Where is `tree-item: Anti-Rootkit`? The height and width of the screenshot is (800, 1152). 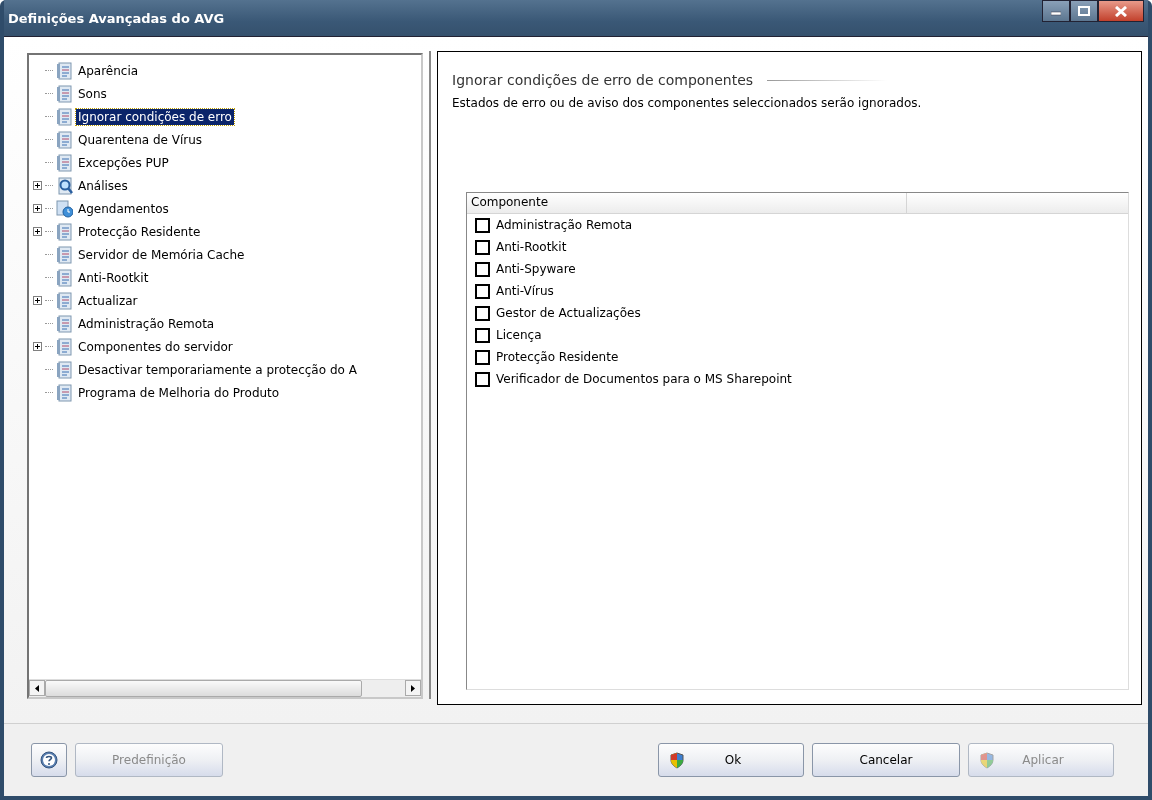 tree-item: Anti-Rootkit is located at coordinates (113, 277).